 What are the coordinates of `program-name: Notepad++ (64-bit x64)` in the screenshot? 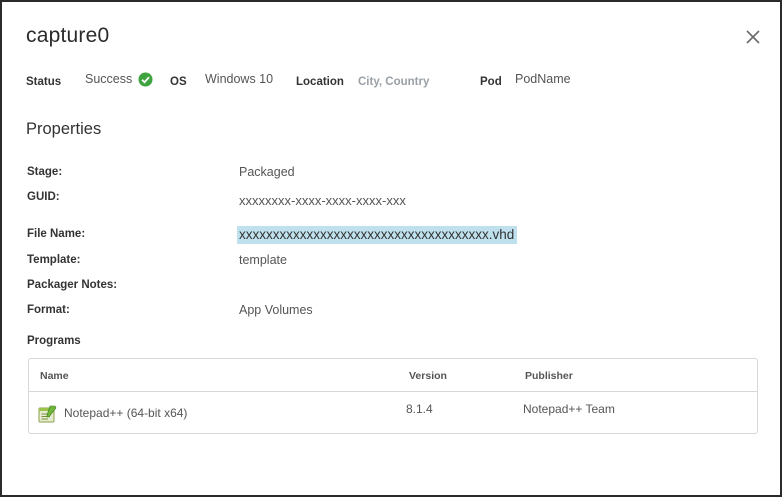 It's located at (126, 413).